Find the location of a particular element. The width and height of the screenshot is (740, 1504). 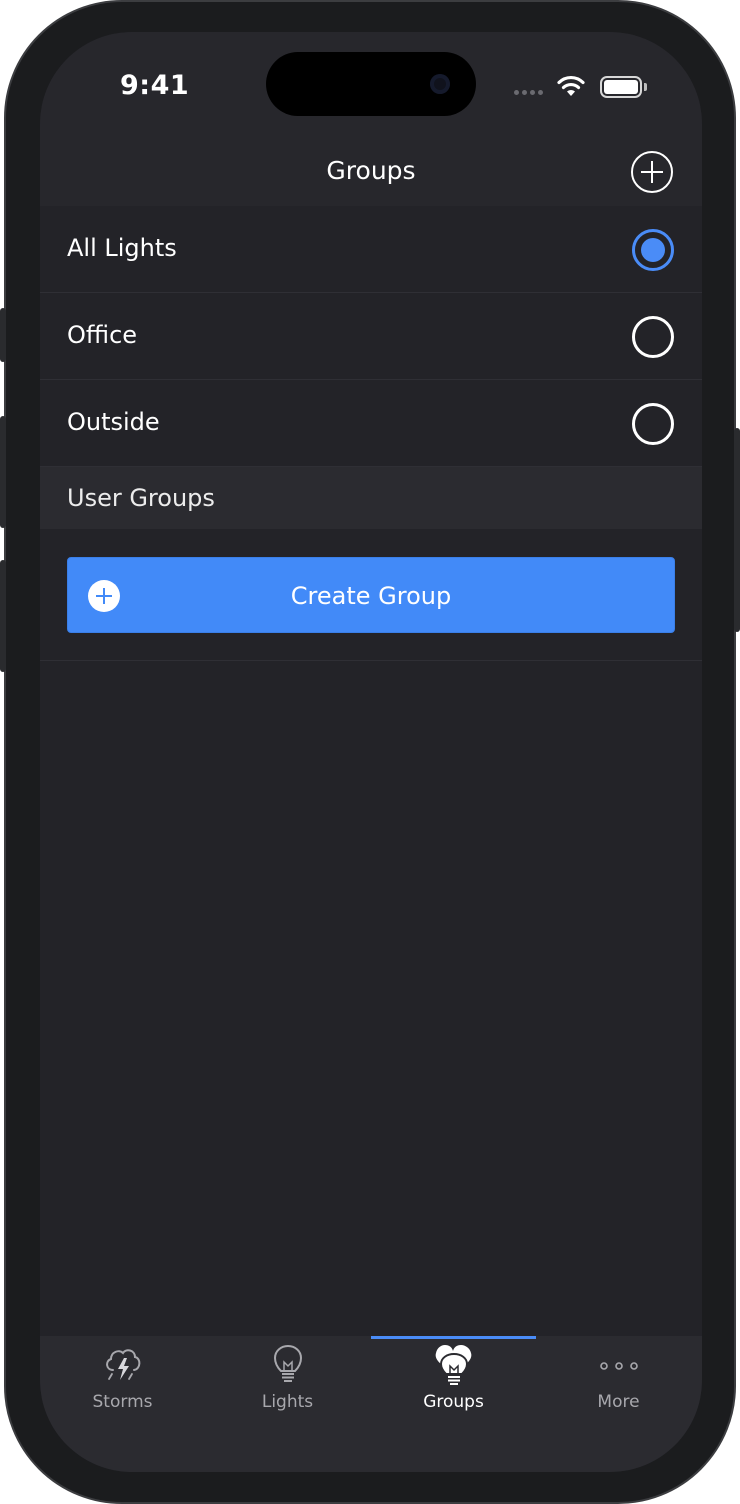

tab-label: Groups is located at coordinates (453, 1402).